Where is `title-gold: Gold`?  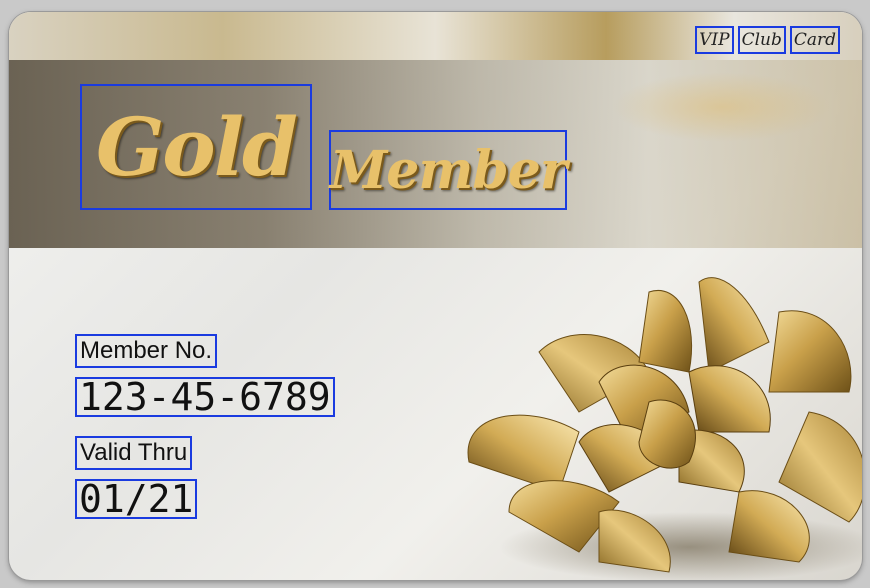
title-gold: Gold is located at coordinates (196, 147).